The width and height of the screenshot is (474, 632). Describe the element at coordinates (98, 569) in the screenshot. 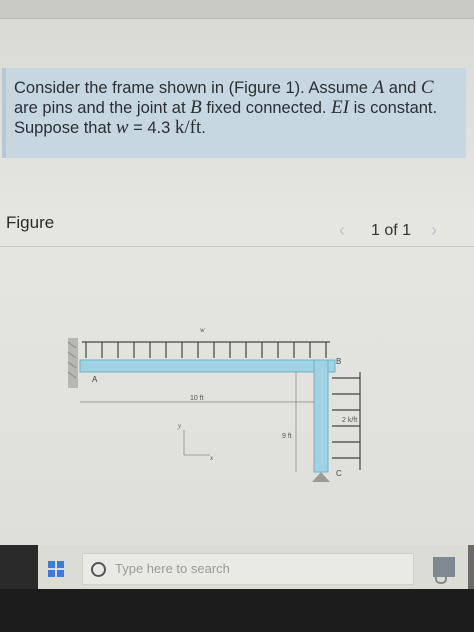

I see `cortana-icon` at that location.